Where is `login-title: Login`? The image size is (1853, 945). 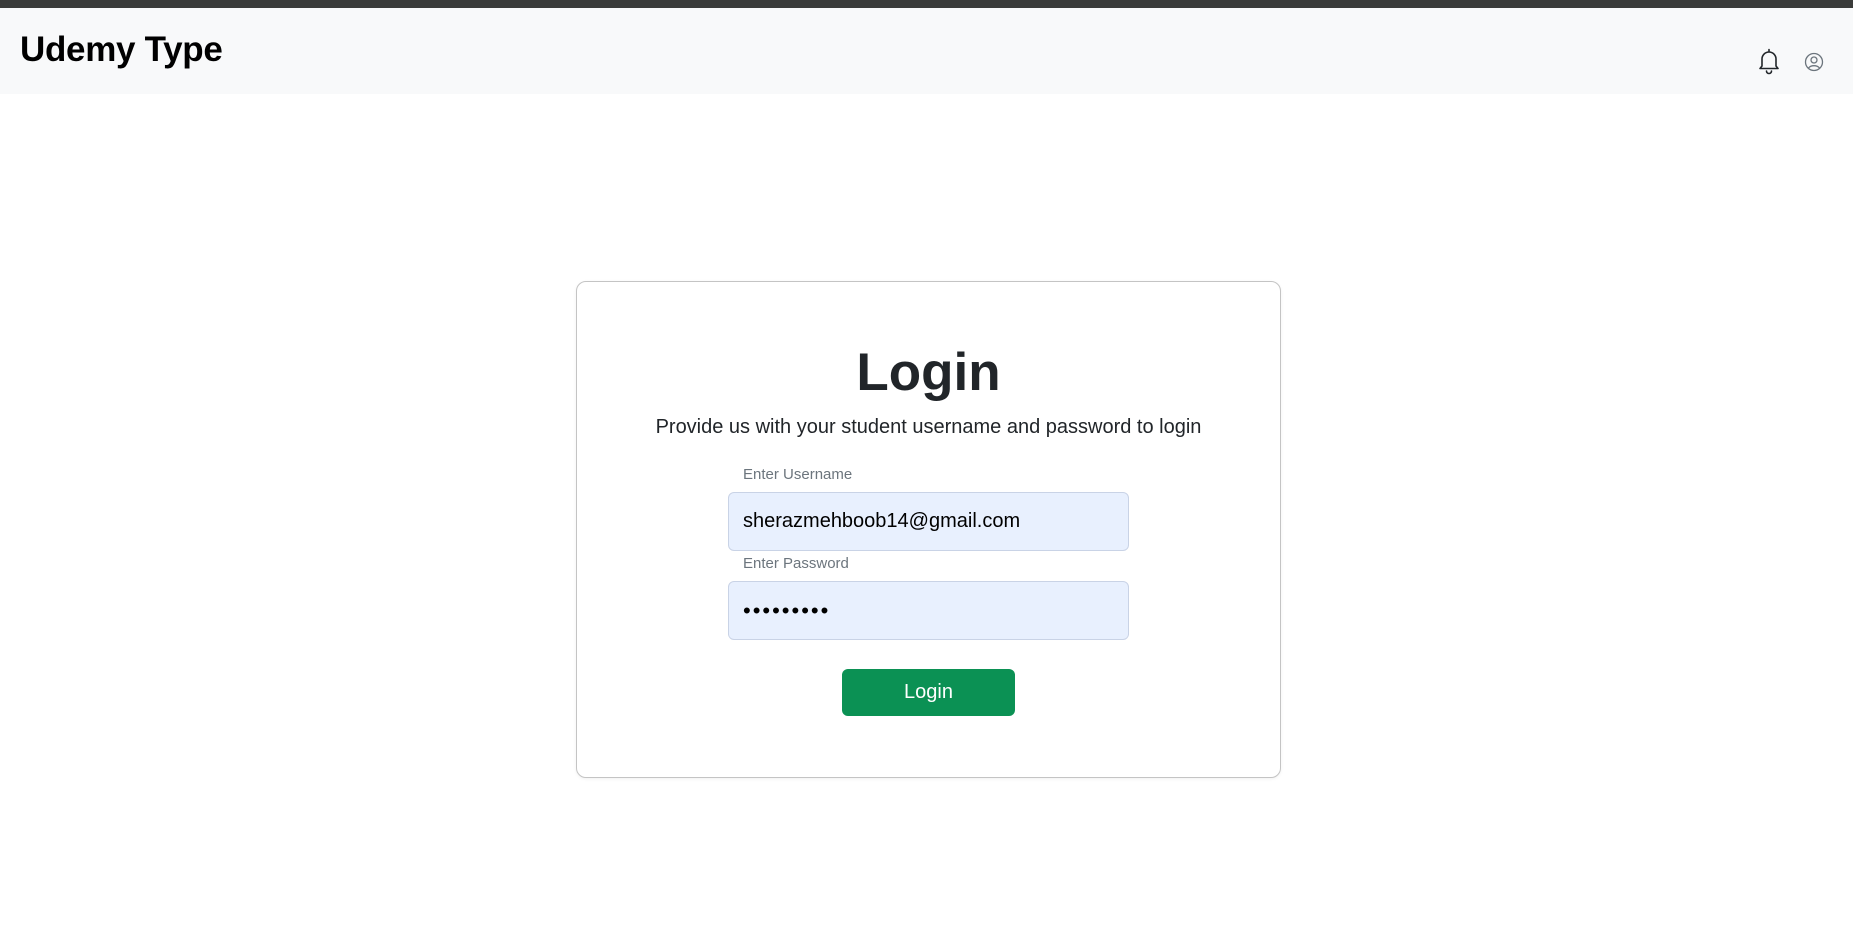
login-title: Login is located at coordinates (928, 372).